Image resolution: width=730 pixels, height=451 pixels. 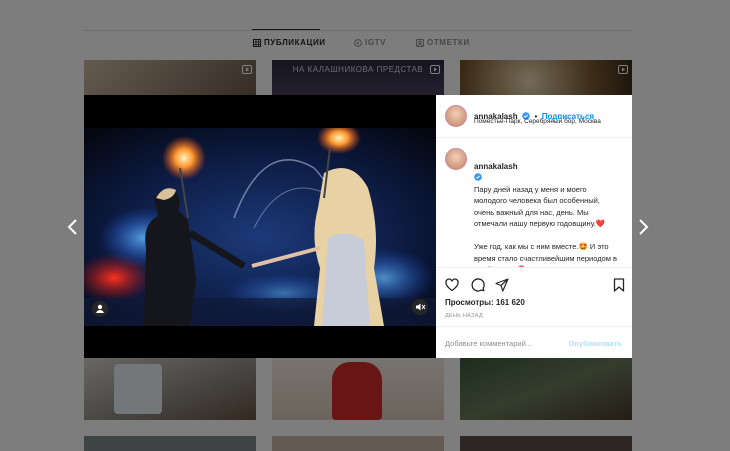 What do you see at coordinates (643, 227) in the screenshot?
I see `next-post-arrow-icon` at bounding box center [643, 227].